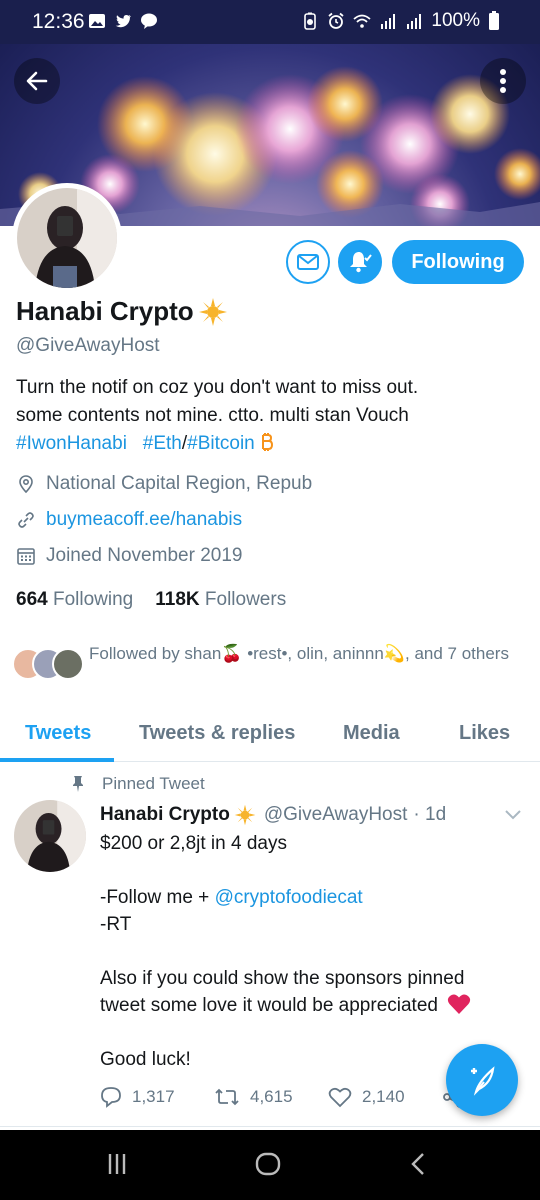  Describe the element at coordinates (335, 814) in the screenshot. I see `tweet-author-handle: @GiveAwayHost` at that location.